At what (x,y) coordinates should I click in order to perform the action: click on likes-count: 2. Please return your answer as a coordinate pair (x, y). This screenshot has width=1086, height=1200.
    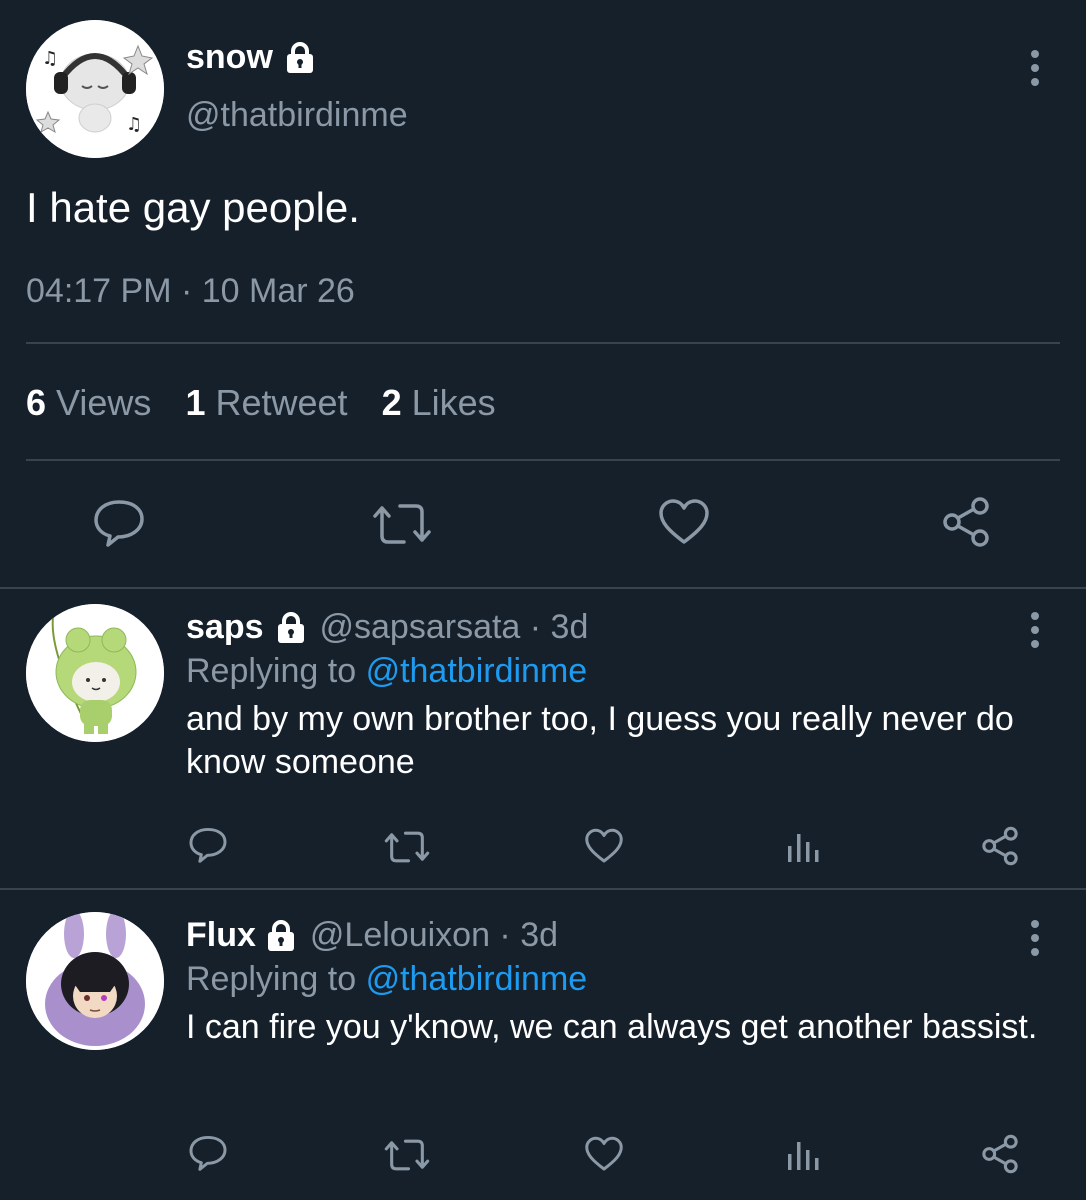
    Looking at the image, I should click on (391, 402).